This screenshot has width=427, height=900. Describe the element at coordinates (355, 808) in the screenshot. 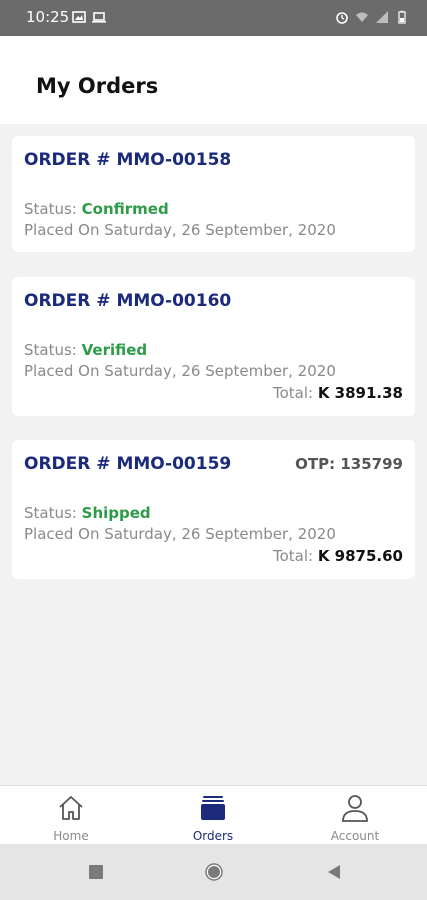

I see `account-icon` at that location.